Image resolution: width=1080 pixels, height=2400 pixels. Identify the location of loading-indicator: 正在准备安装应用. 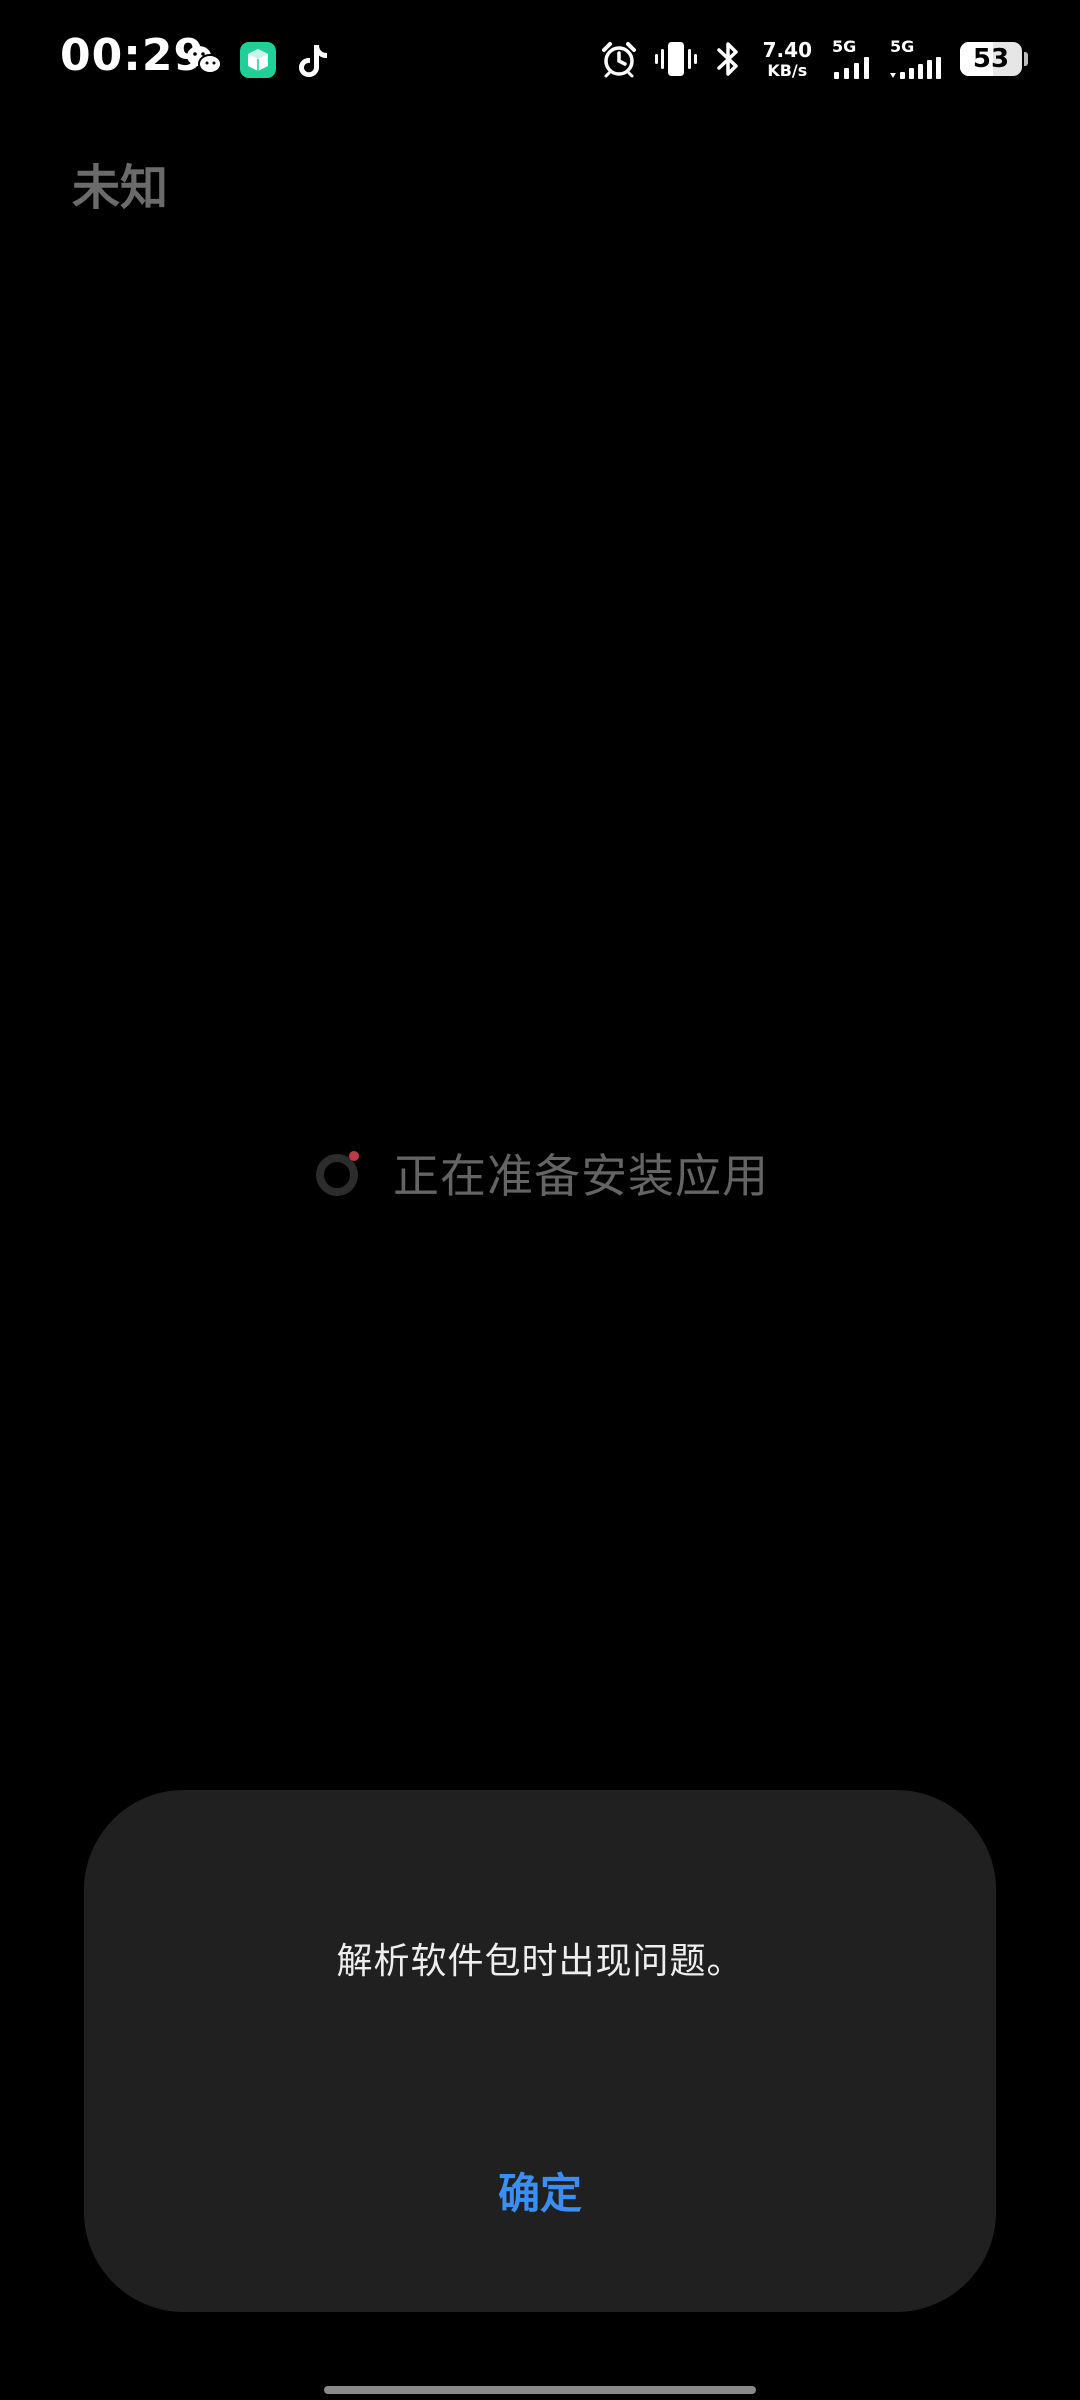
(540, 1173).